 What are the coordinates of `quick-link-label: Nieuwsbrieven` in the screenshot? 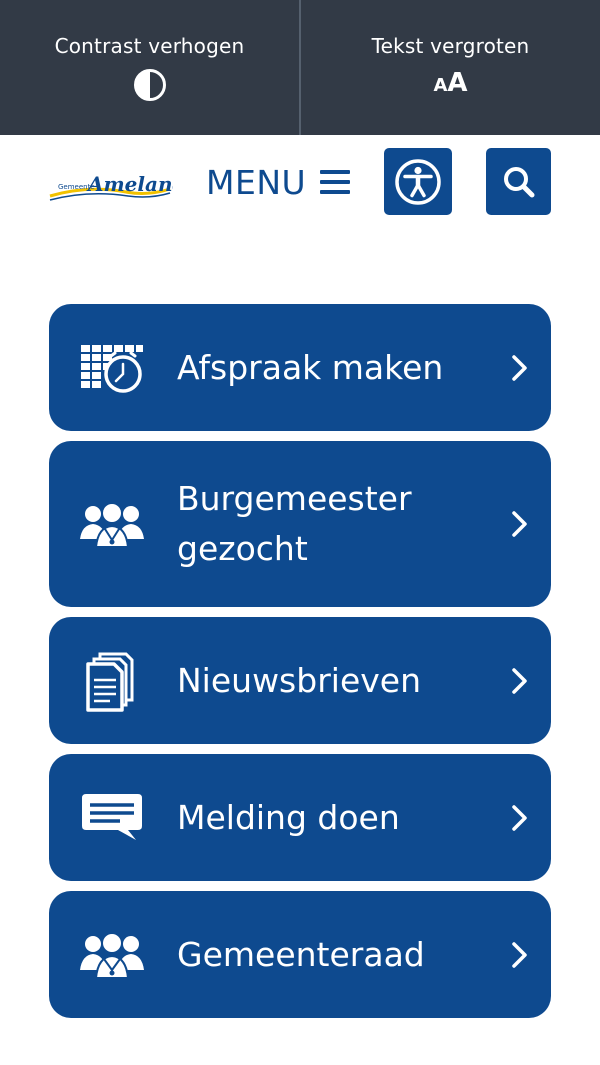 It's located at (299, 680).